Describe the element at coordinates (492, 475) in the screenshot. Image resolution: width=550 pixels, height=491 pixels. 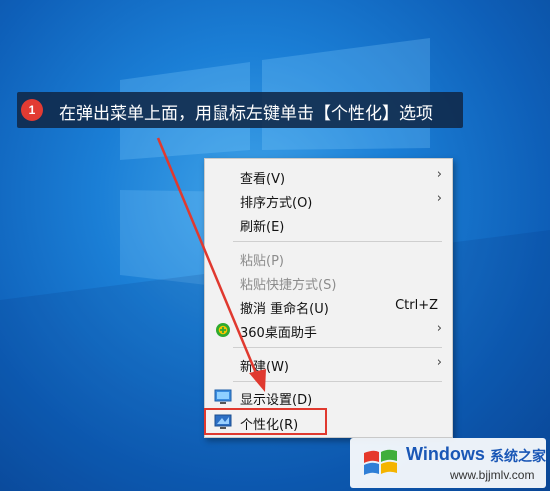
I see `watermark-url: www.bjjmlv.com` at that location.